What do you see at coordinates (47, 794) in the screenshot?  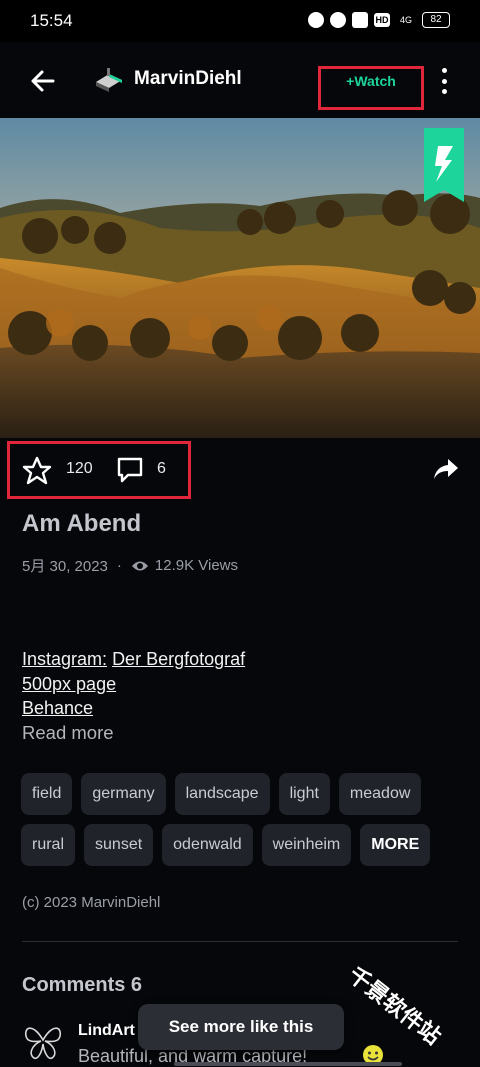 I see `tag-chip: field` at bounding box center [47, 794].